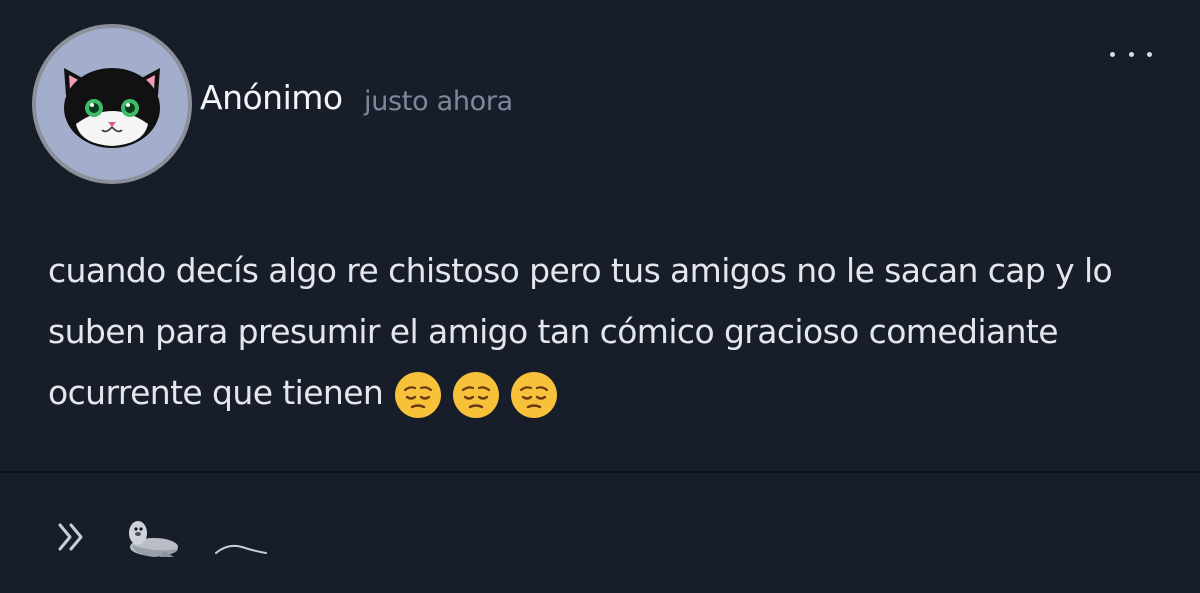 This screenshot has height=593, width=1200. What do you see at coordinates (438, 101) in the screenshot?
I see `timestamp: justo ahora` at bounding box center [438, 101].